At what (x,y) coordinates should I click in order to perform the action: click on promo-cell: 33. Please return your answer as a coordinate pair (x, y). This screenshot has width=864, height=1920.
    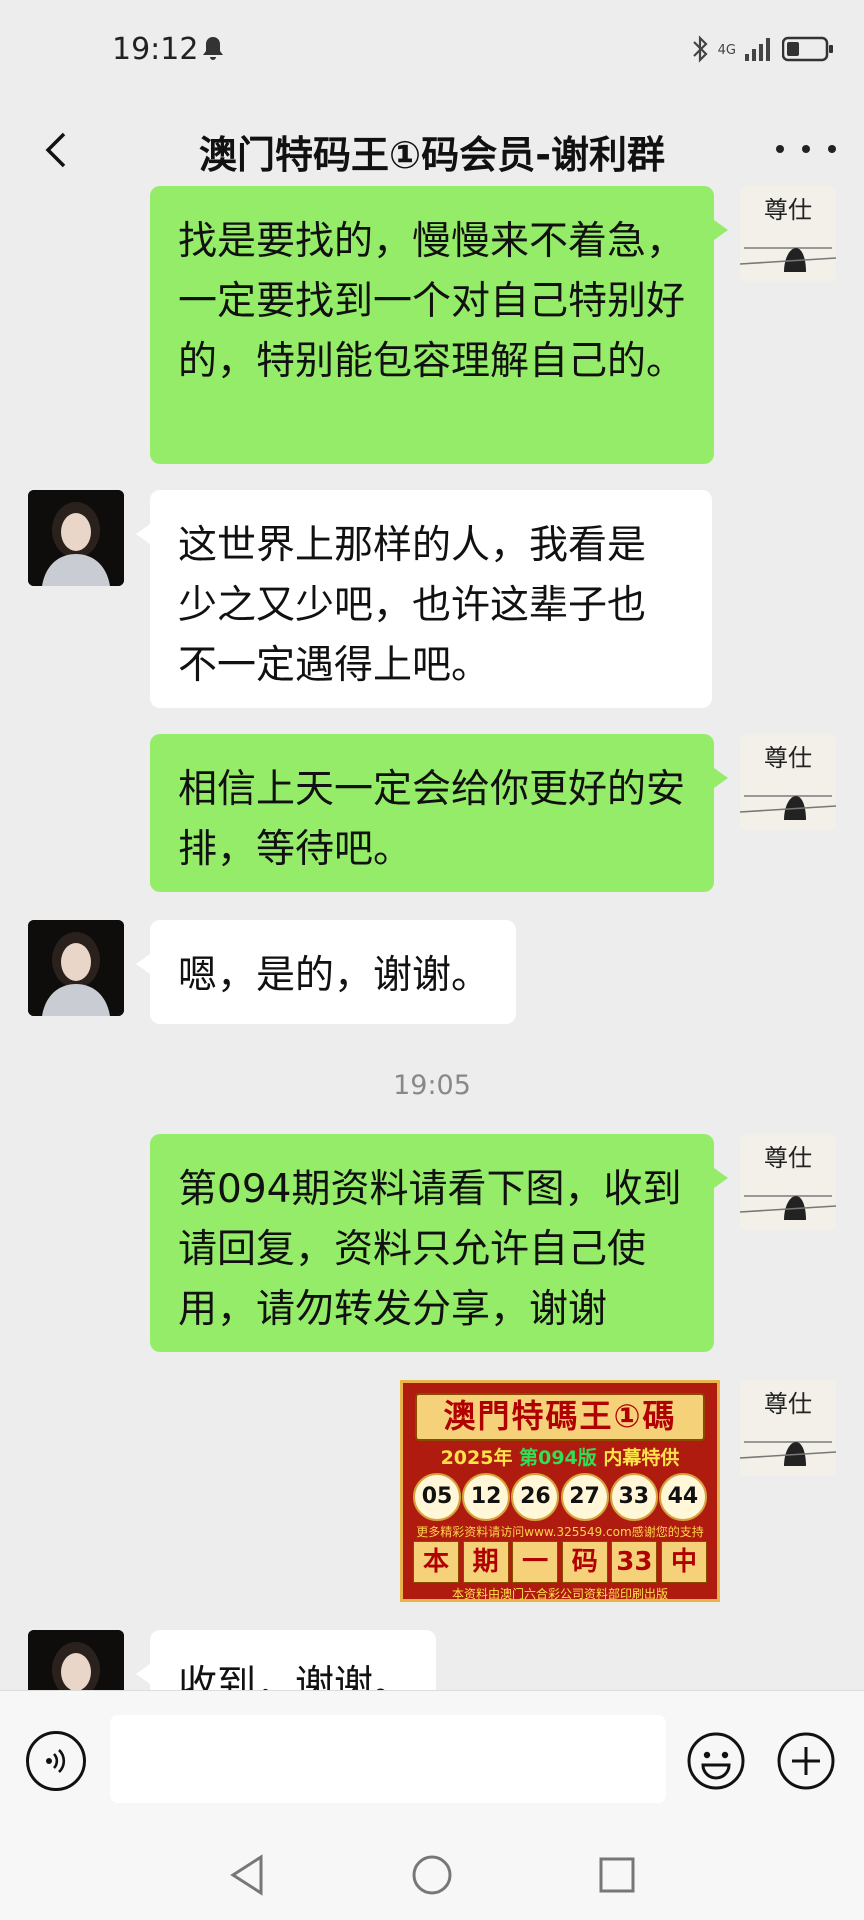
    Looking at the image, I should click on (634, 1562).